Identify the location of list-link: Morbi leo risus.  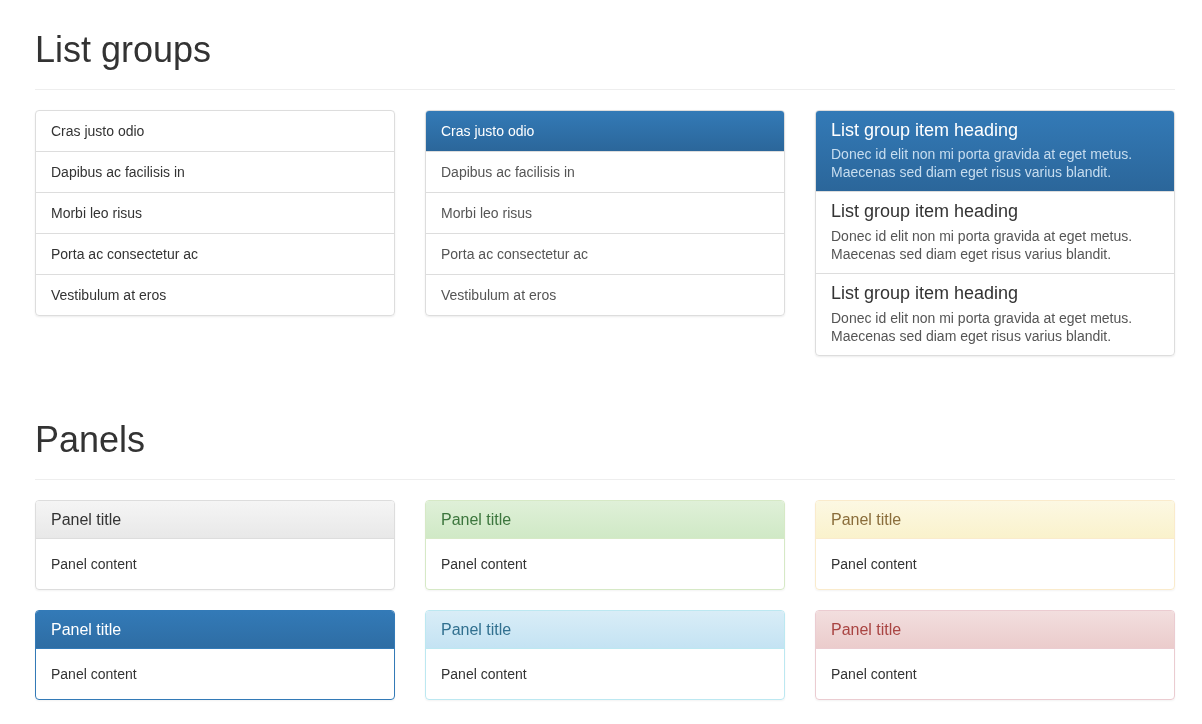
(605, 212).